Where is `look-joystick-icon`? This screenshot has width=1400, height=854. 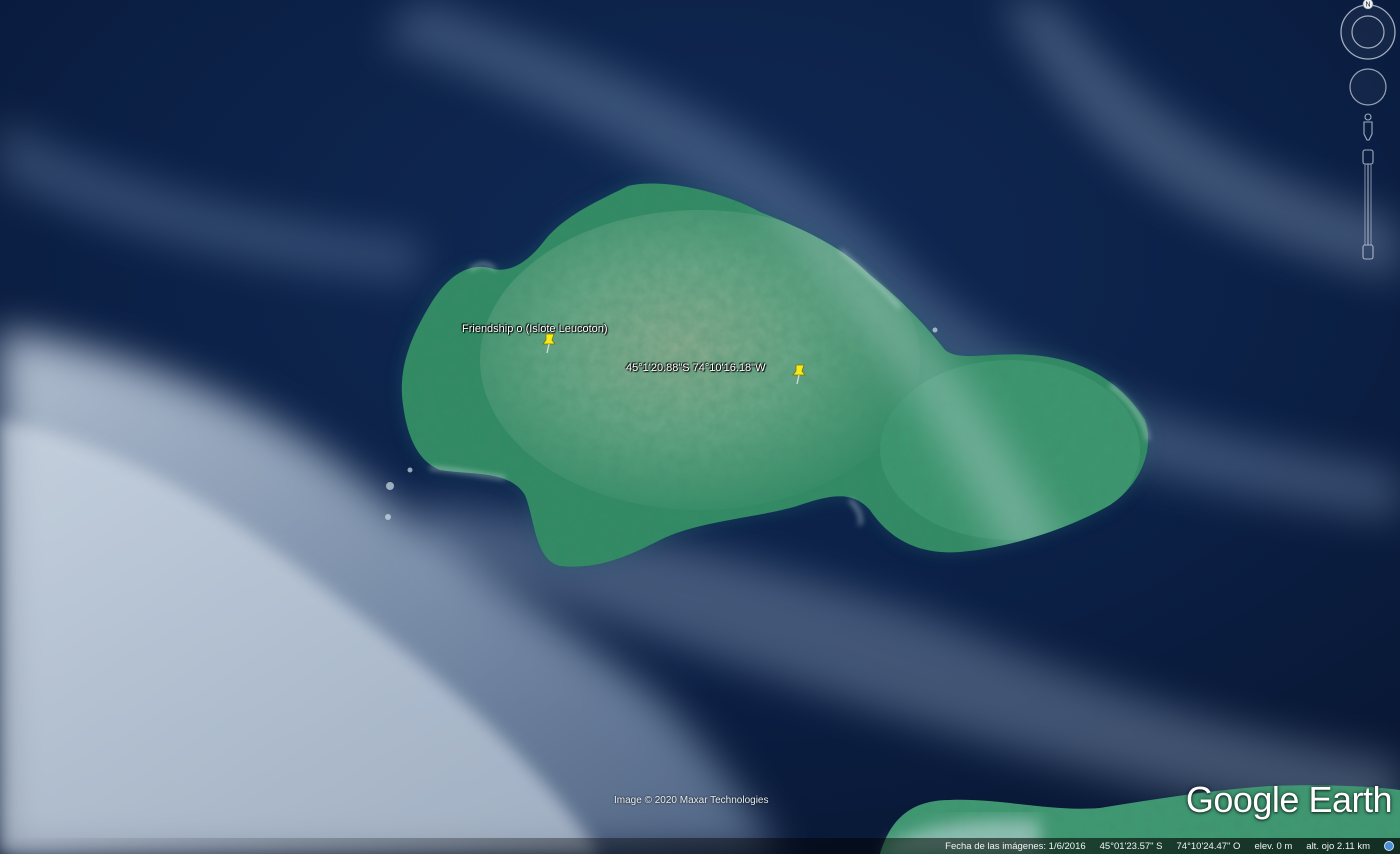
look-joystick-icon is located at coordinates (1368, 87).